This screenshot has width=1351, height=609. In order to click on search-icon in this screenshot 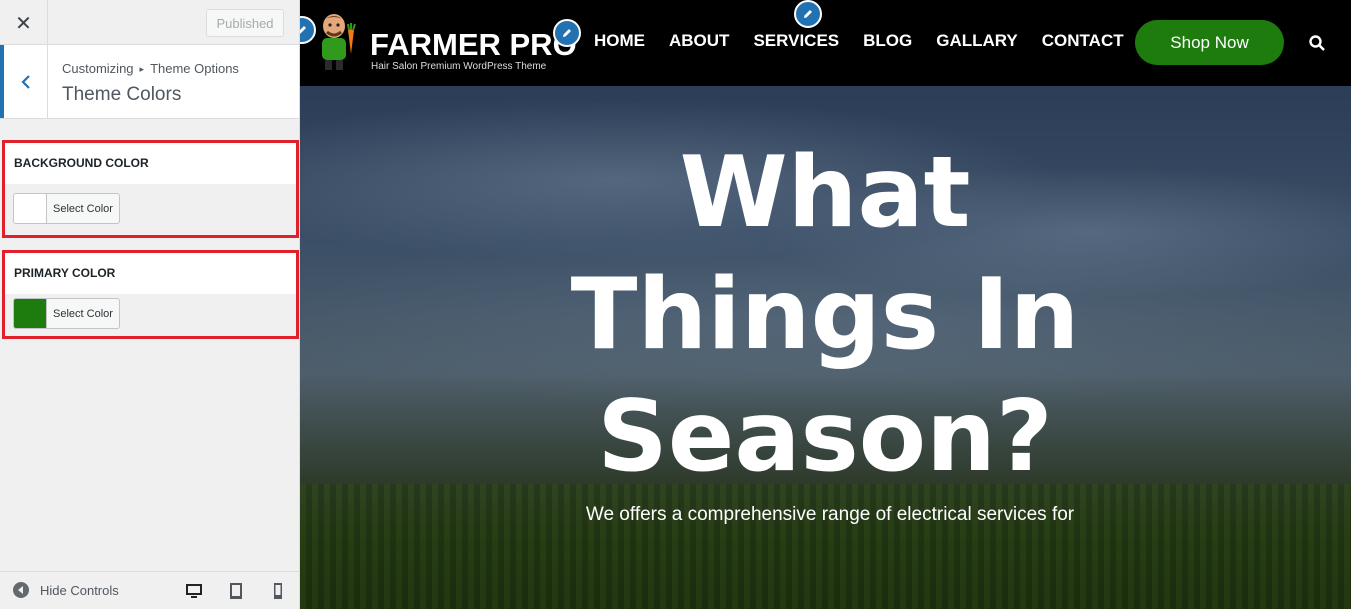, I will do `click(1317, 43)`.